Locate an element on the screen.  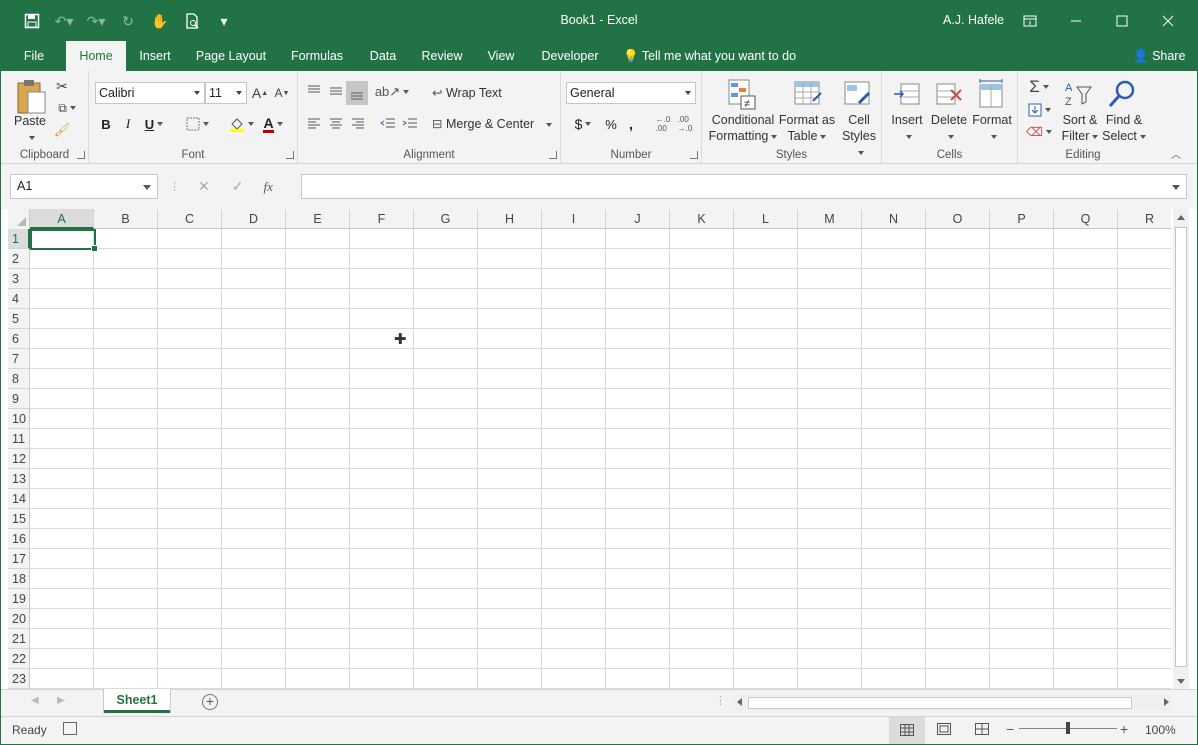
row-header: 18 is located at coordinates (19, 579).